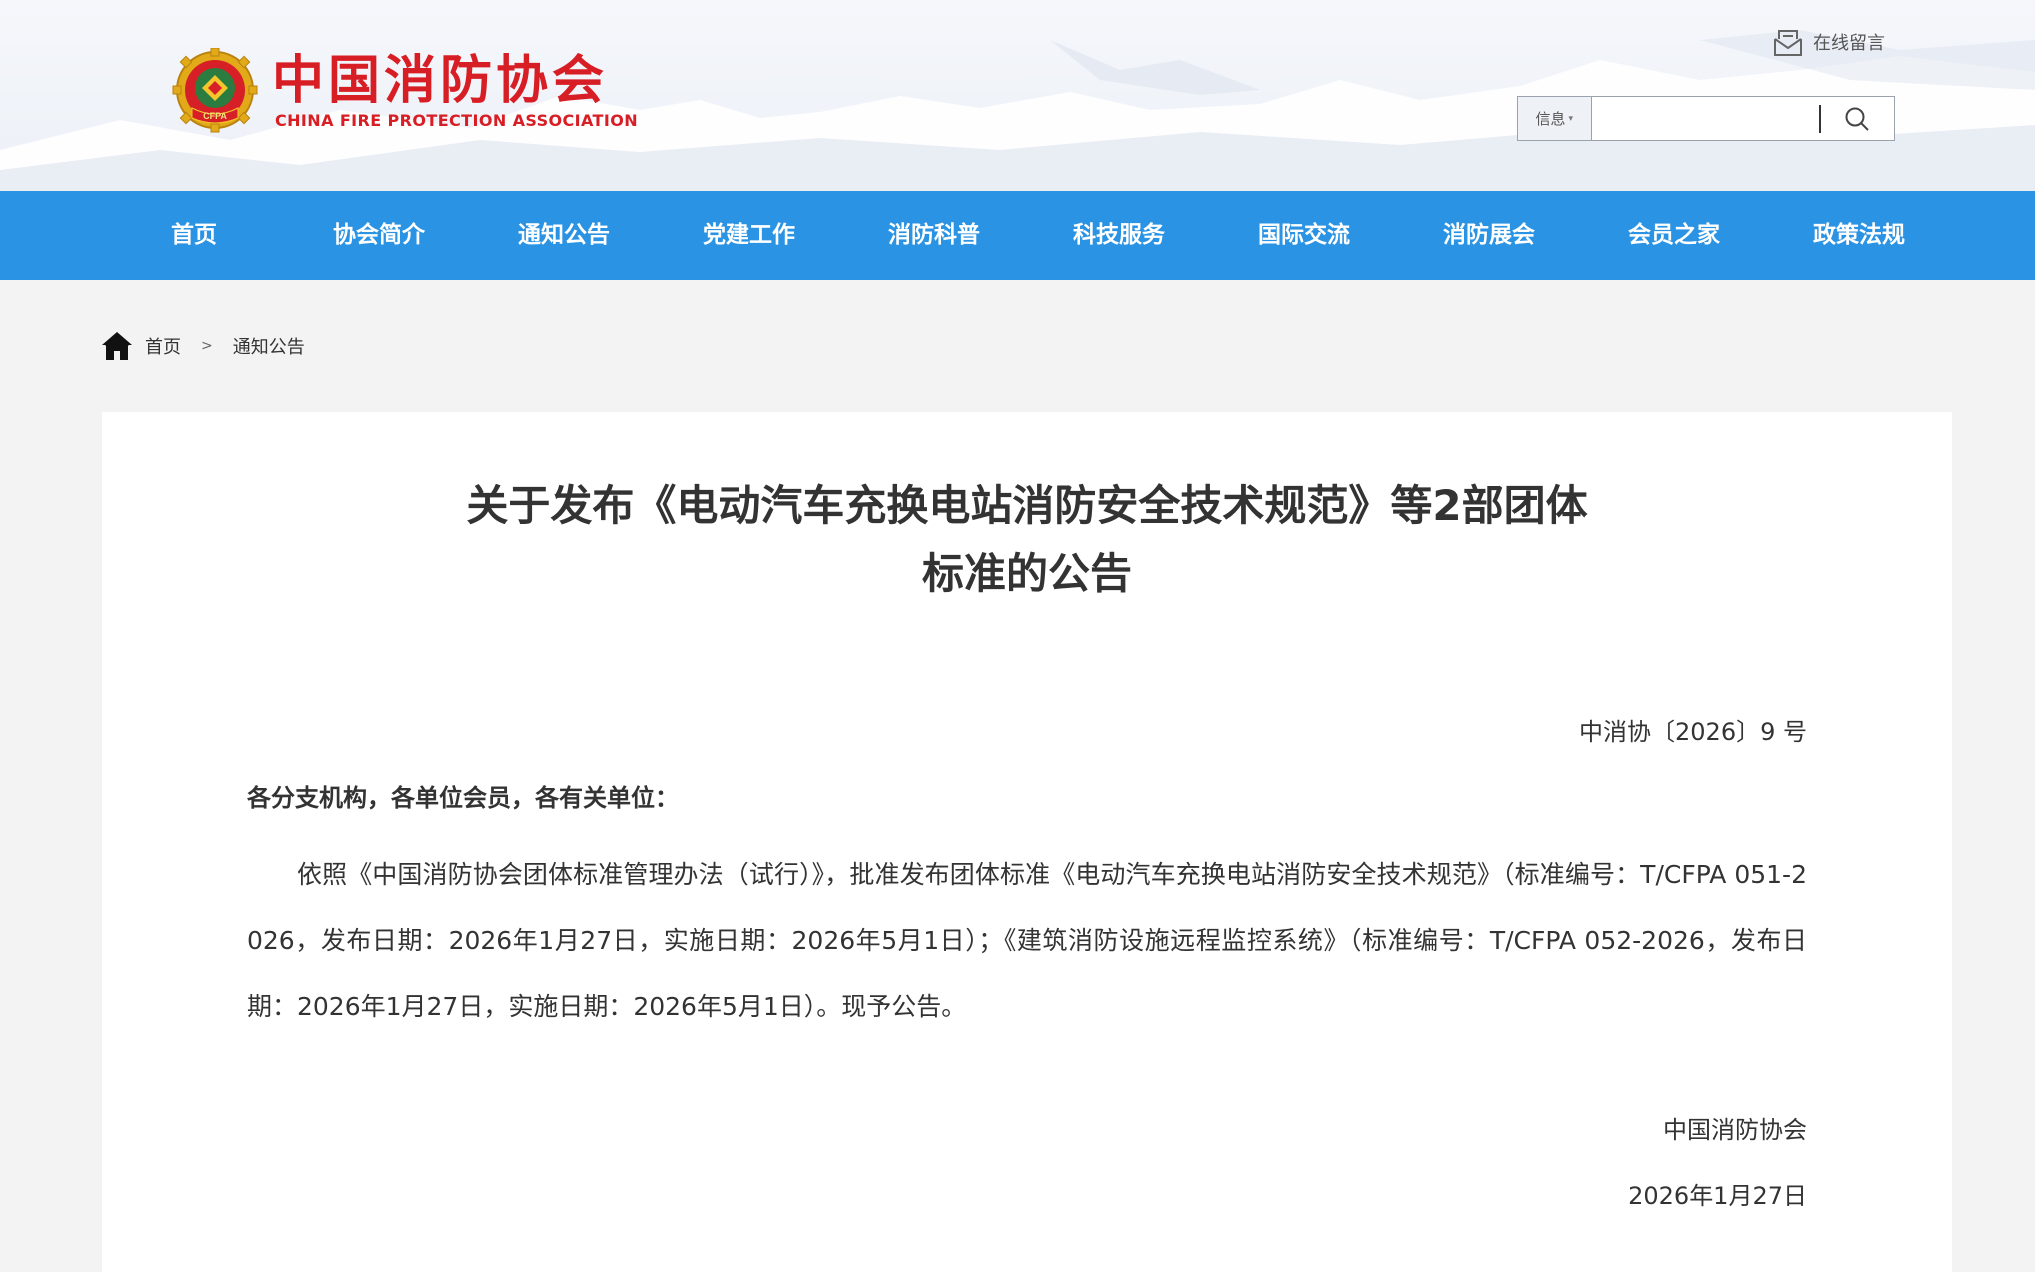 Image resolution: width=2035 pixels, height=1272 pixels. I want to click on breadcrumb-home-link: 首页, so click(163, 346).